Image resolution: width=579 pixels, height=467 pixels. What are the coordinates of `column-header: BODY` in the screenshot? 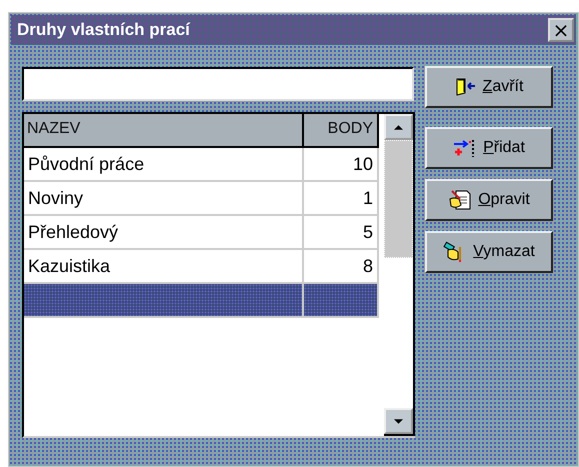 It's located at (341, 131).